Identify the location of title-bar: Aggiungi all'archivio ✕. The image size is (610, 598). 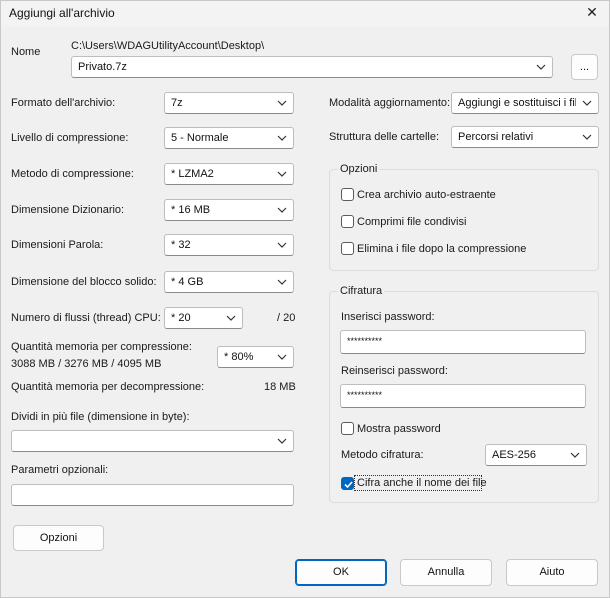
(305, 14).